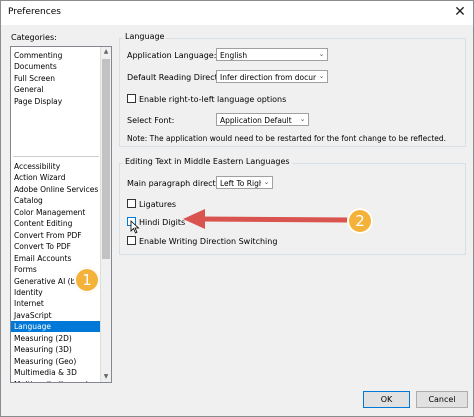 Image resolution: width=474 pixels, height=417 pixels. Describe the element at coordinates (213, 99) in the screenshot. I see `rtl-options-label: Enable right-to-left language options` at that location.